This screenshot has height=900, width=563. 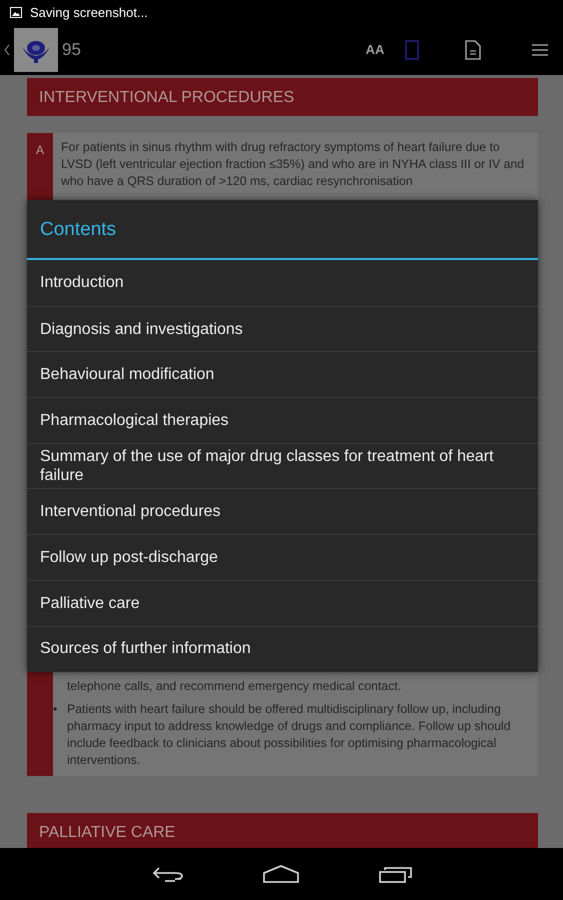 What do you see at coordinates (293, 164) in the screenshot?
I see `recommendation-text: For patients in sinus rhythm with drug refractory symptoms of heart failure due to LVSD (left ventricular ejection fraction ≤35%) and who are in NYHA class III or IV and who have a QRS duration of >120 ms, cardiac resynchronisation` at bounding box center [293, 164].